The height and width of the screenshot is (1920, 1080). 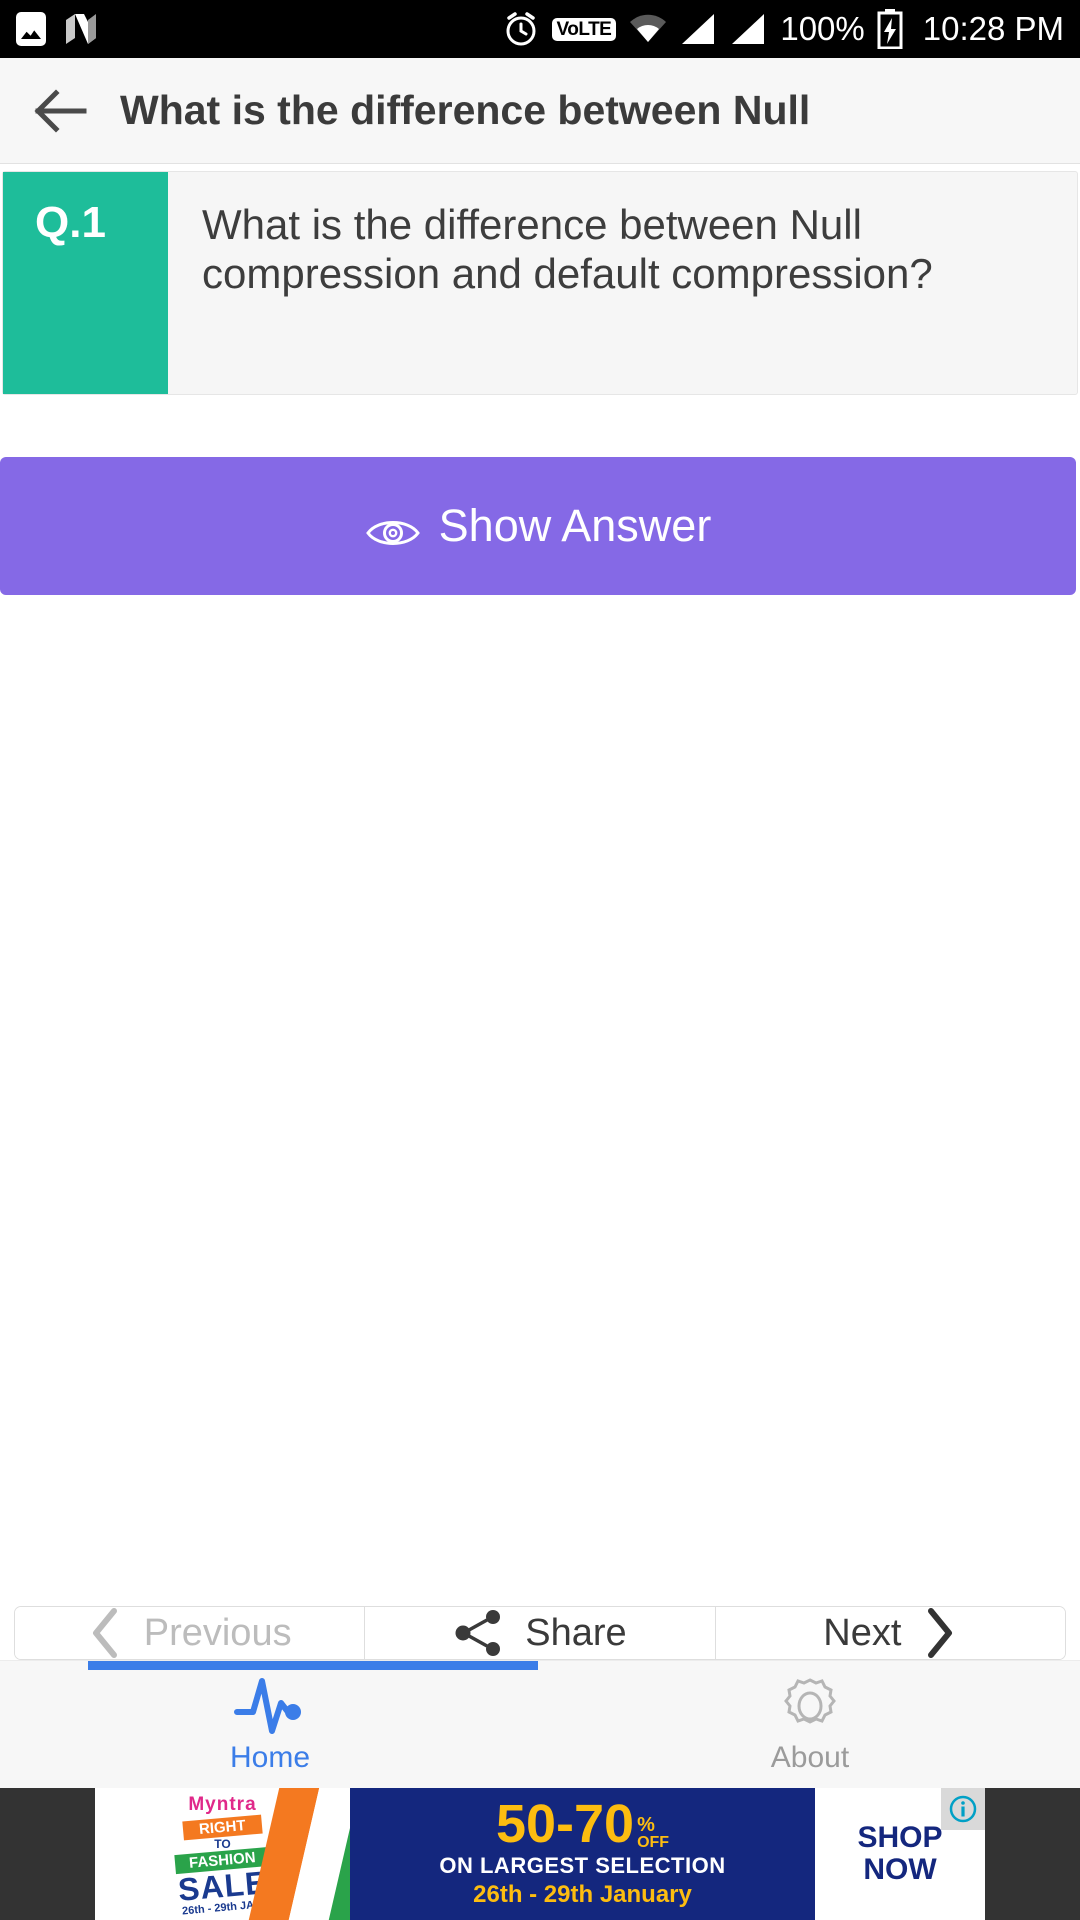 What do you see at coordinates (222, 1804) in the screenshot?
I see `ad-brand-label: Myntra` at bounding box center [222, 1804].